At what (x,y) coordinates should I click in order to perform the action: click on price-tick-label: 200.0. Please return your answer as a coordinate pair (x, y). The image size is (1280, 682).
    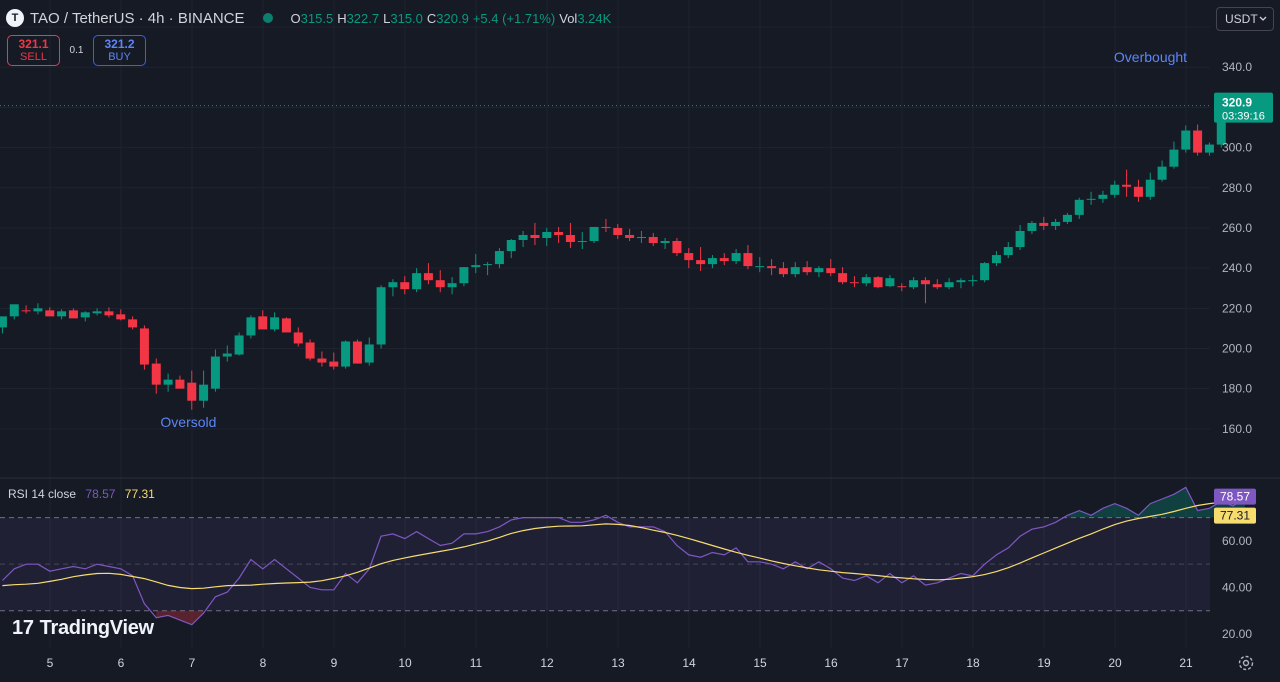
    Looking at the image, I should click on (1237, 348).